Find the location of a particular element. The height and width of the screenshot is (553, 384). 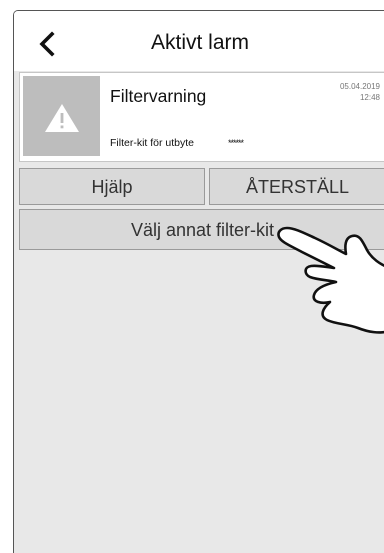

page-title: Aktivt larm is located at coordinates (199, 42).